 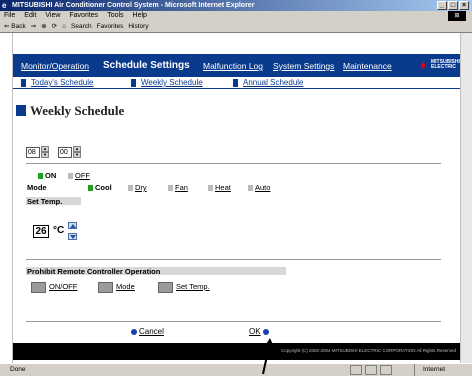 What do you see at coordinates (81, 26) in the screenshot?
I see `search-button: Search` at bounding box center [81, 26].